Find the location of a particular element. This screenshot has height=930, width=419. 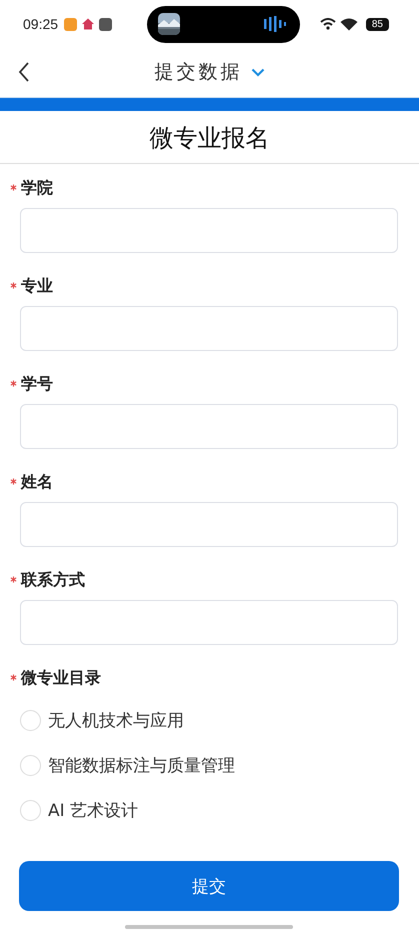

field-label: 学院 is located at coordinates (37, 188).